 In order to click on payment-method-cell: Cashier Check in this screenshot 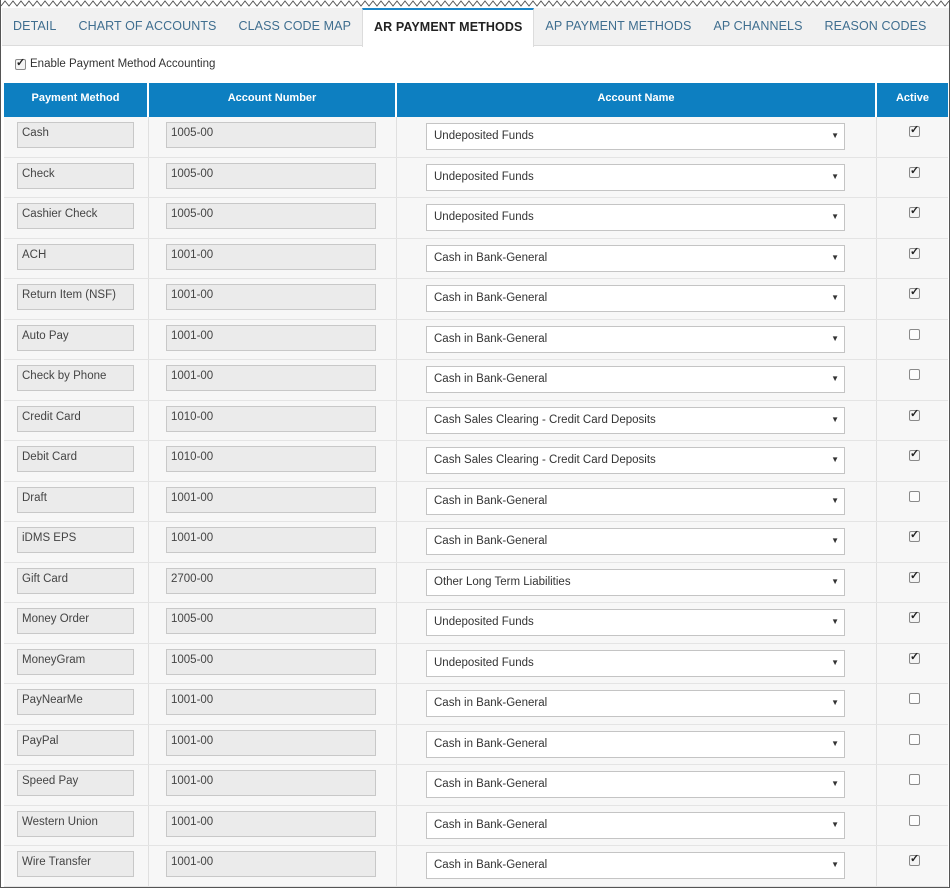, I will do `click(76, 218)`.